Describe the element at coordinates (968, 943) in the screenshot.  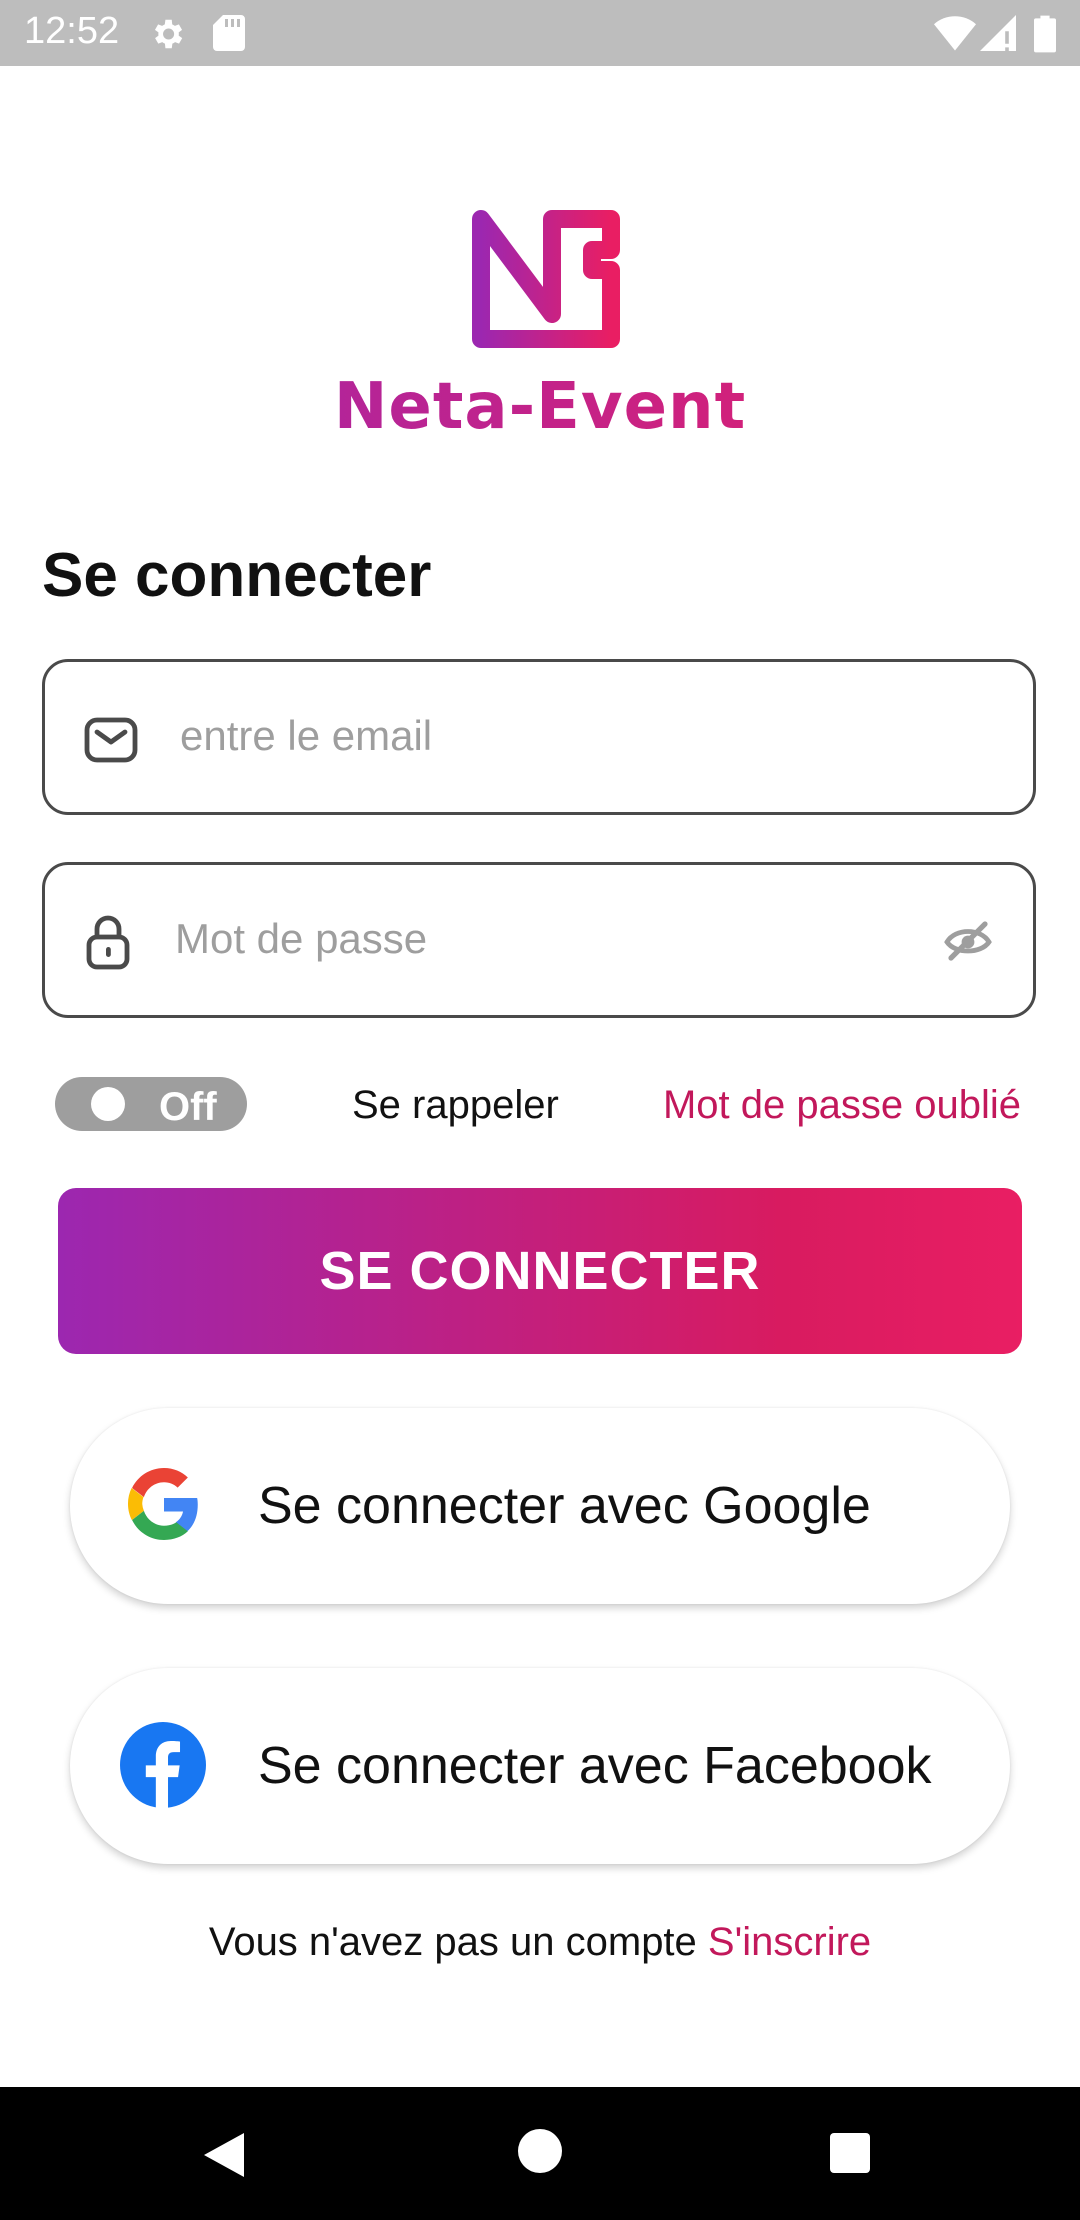
I see `eye-off-icon` at that location.